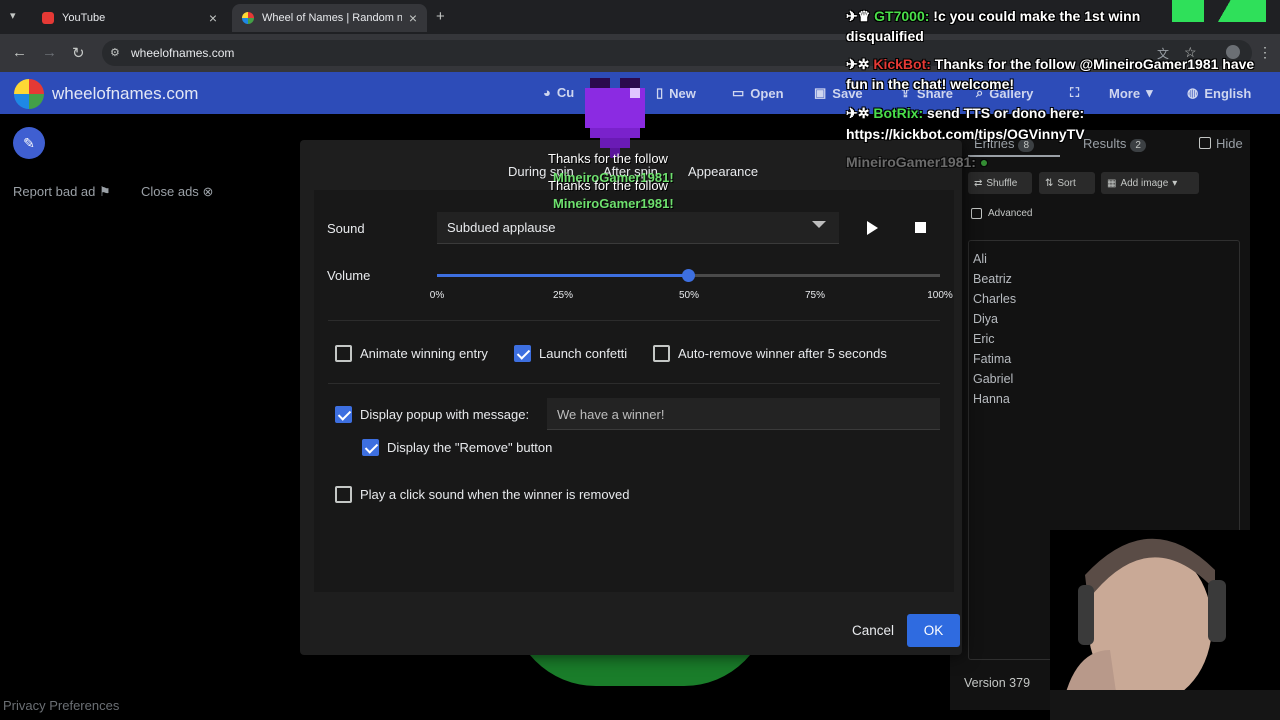 The width and height of the screenshot is (1280, 720). I want to click on nav-customize: ◕ Cu, so click(558, 92).